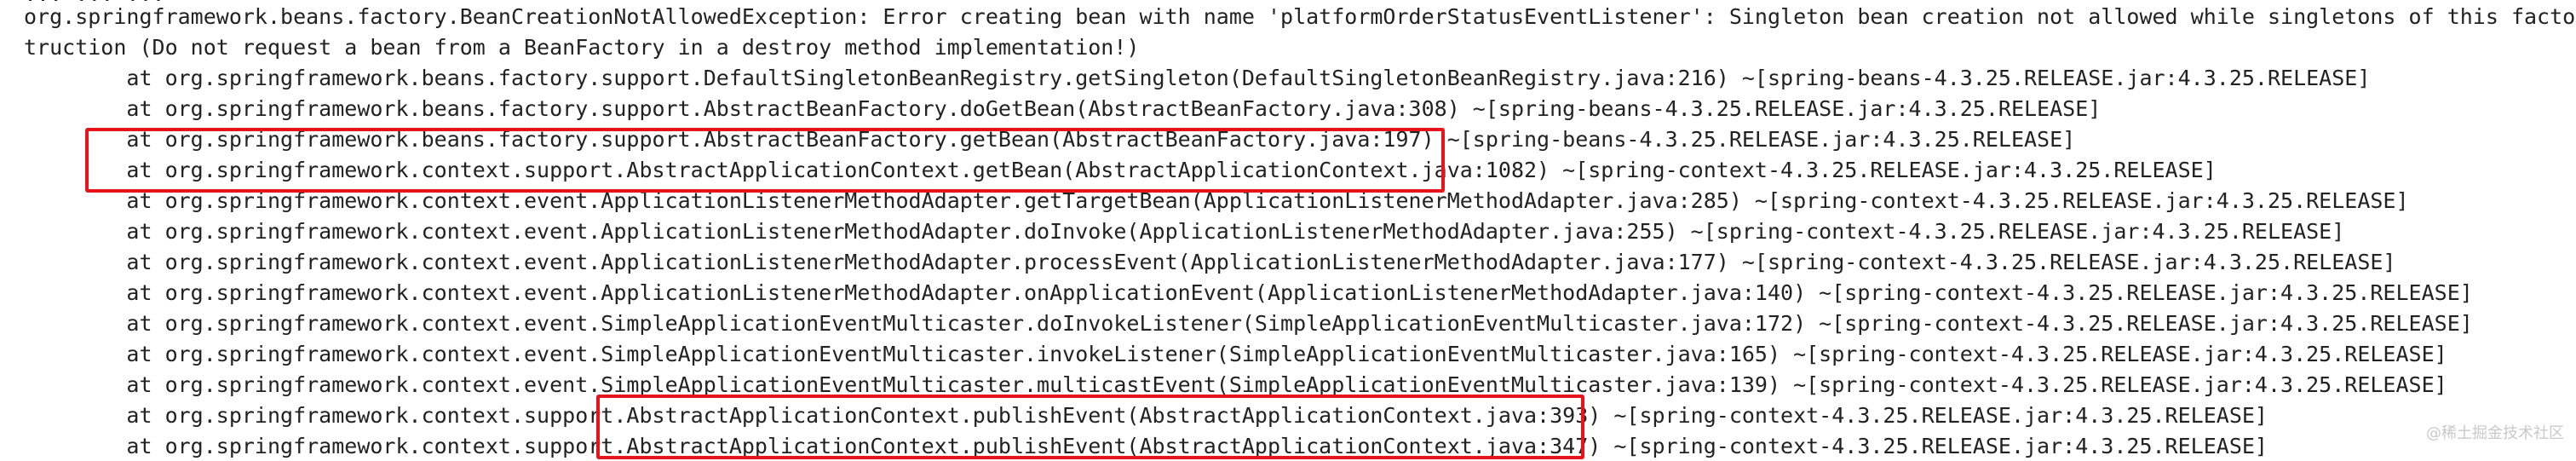  I want to click on site-watermark: @稀土掘金技术社区, so click(2495, 433).